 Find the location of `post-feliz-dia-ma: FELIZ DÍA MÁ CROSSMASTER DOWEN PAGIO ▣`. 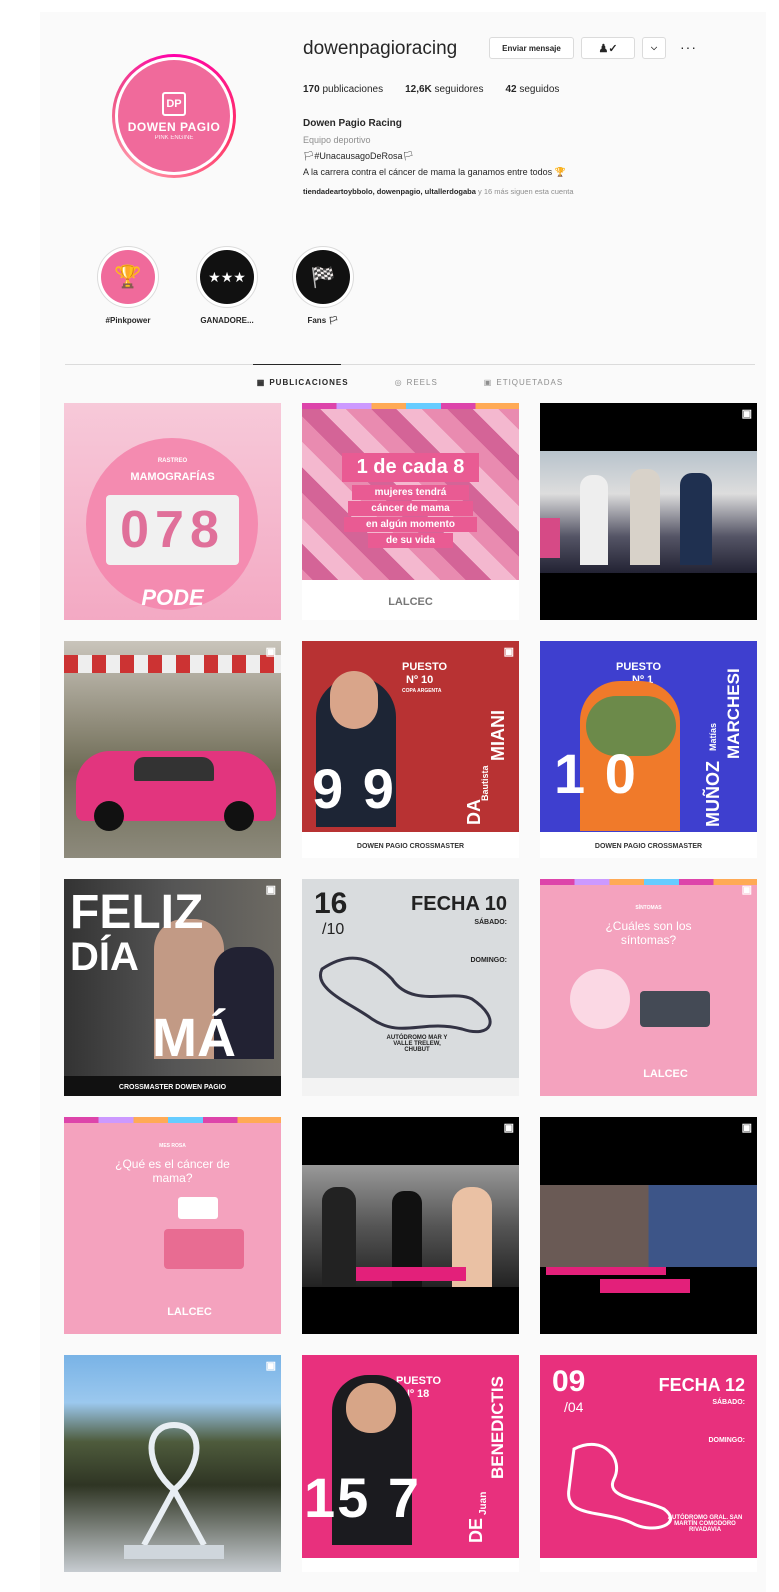

post-feliz-dia-ma: FELIZ DÍA MÁ CROSSMASTER DOWEN PAGIO ▣ is located at coordinates (172, 987).